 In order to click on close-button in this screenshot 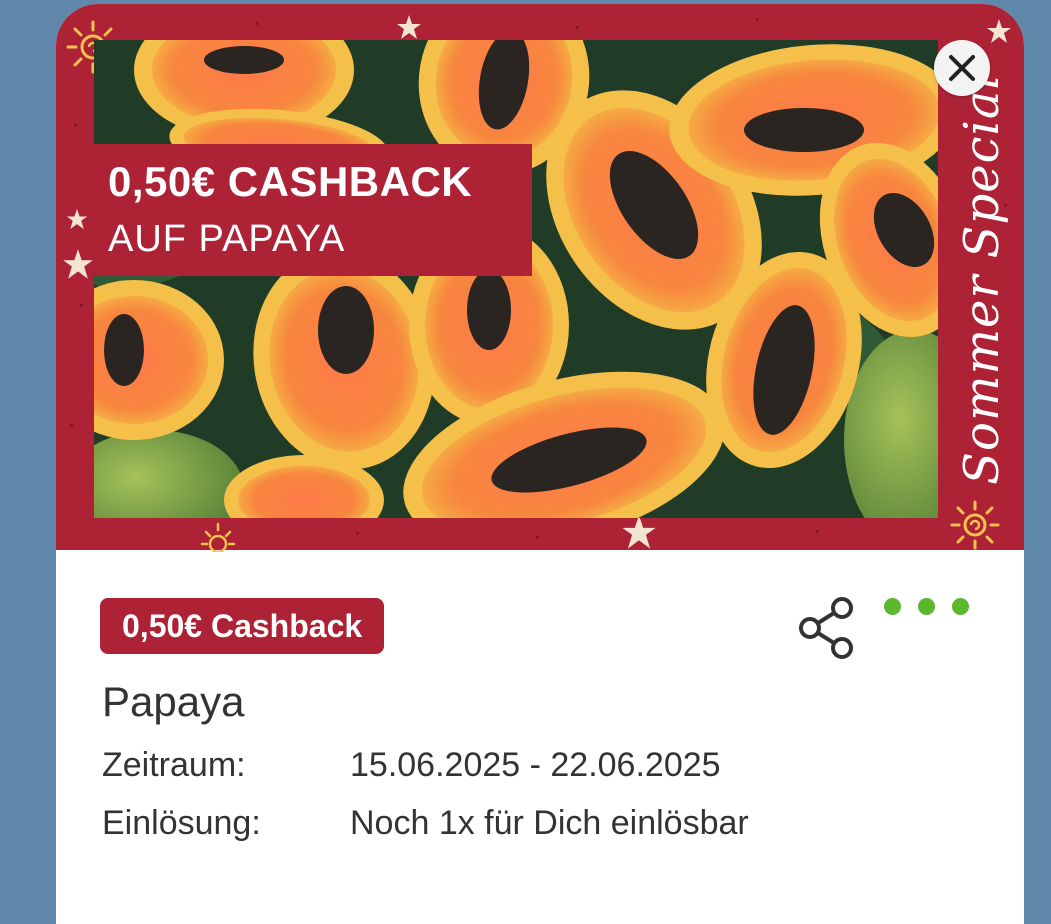, I will do `click(962, 68)`.